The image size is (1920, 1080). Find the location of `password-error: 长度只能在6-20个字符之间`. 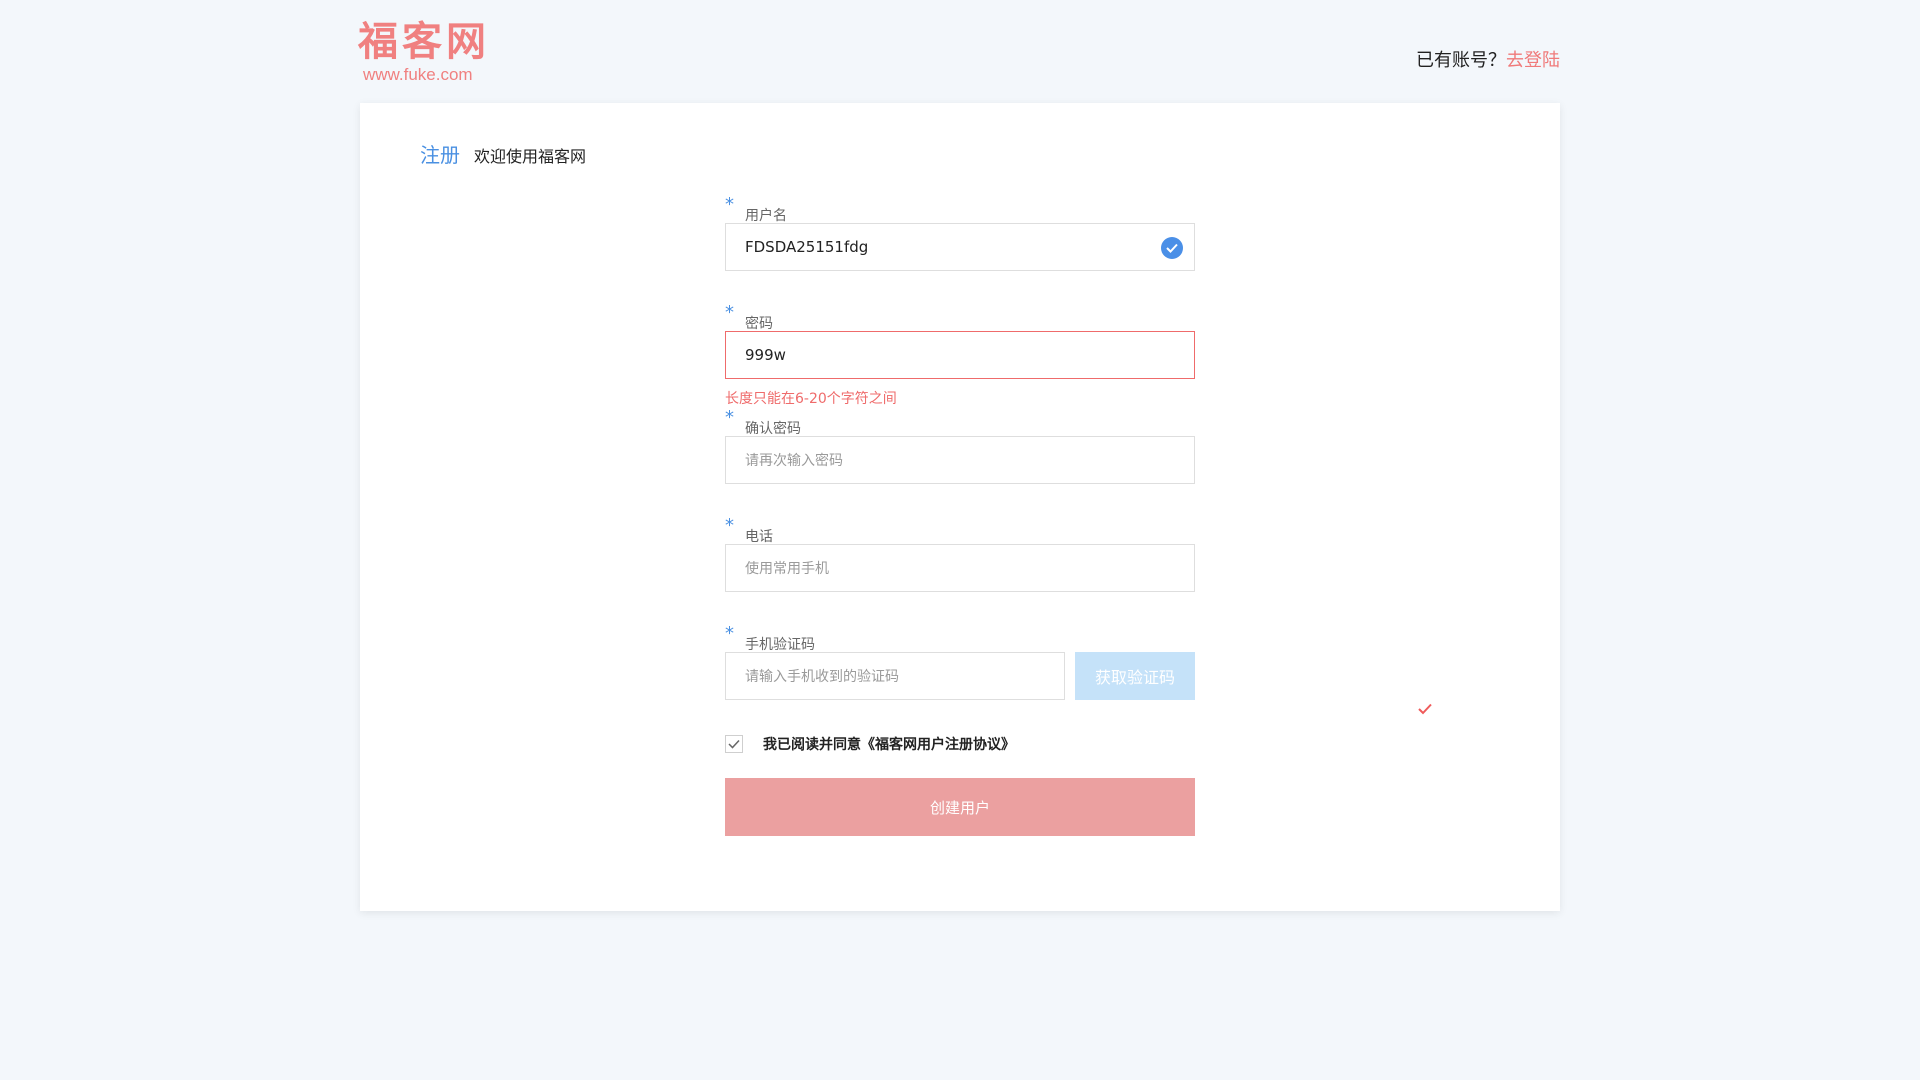

password-error: 长度只能在6-20个字符之间 is located at coordinates (811, 399).